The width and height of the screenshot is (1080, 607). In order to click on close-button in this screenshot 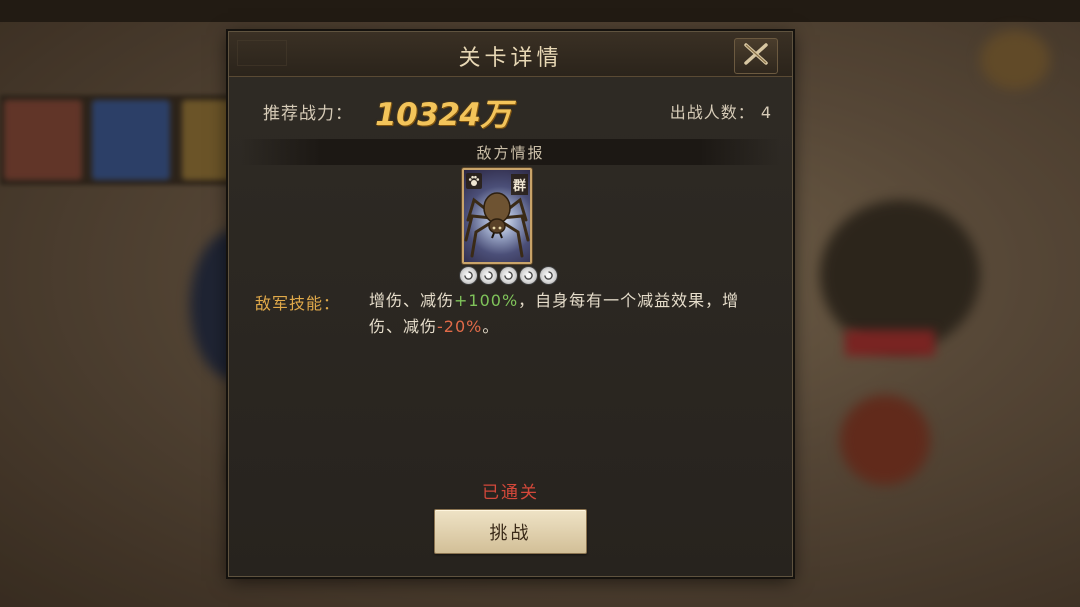, I will do `click(756, 56)`.